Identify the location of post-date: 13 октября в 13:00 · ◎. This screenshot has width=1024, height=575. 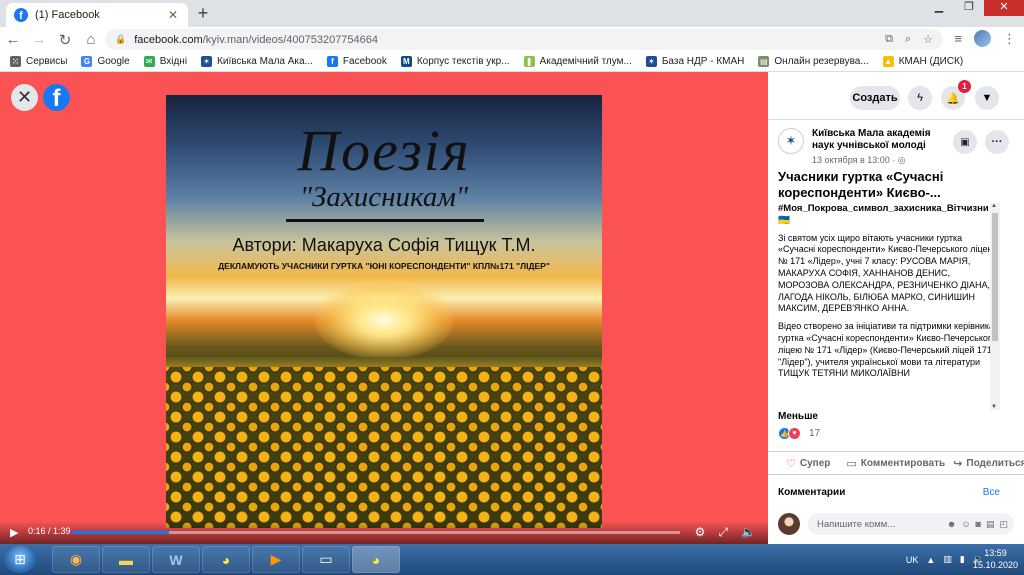
(859, 160).